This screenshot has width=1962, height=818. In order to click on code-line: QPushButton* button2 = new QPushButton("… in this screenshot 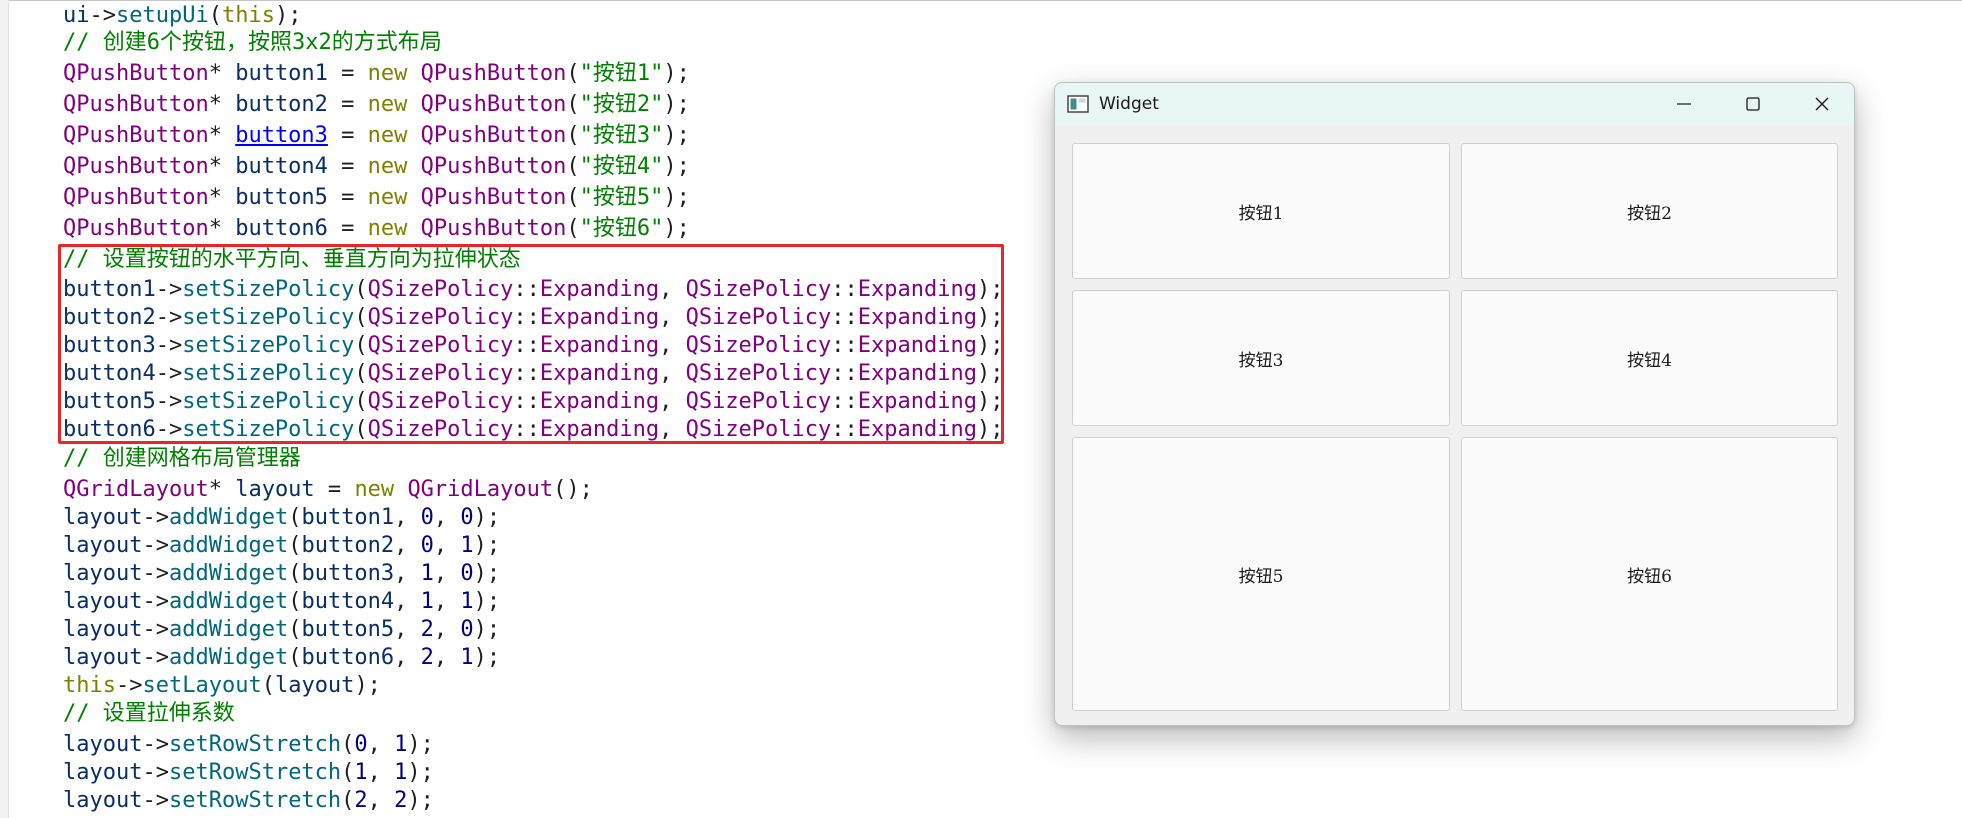, I will do `click(376, 105)`.